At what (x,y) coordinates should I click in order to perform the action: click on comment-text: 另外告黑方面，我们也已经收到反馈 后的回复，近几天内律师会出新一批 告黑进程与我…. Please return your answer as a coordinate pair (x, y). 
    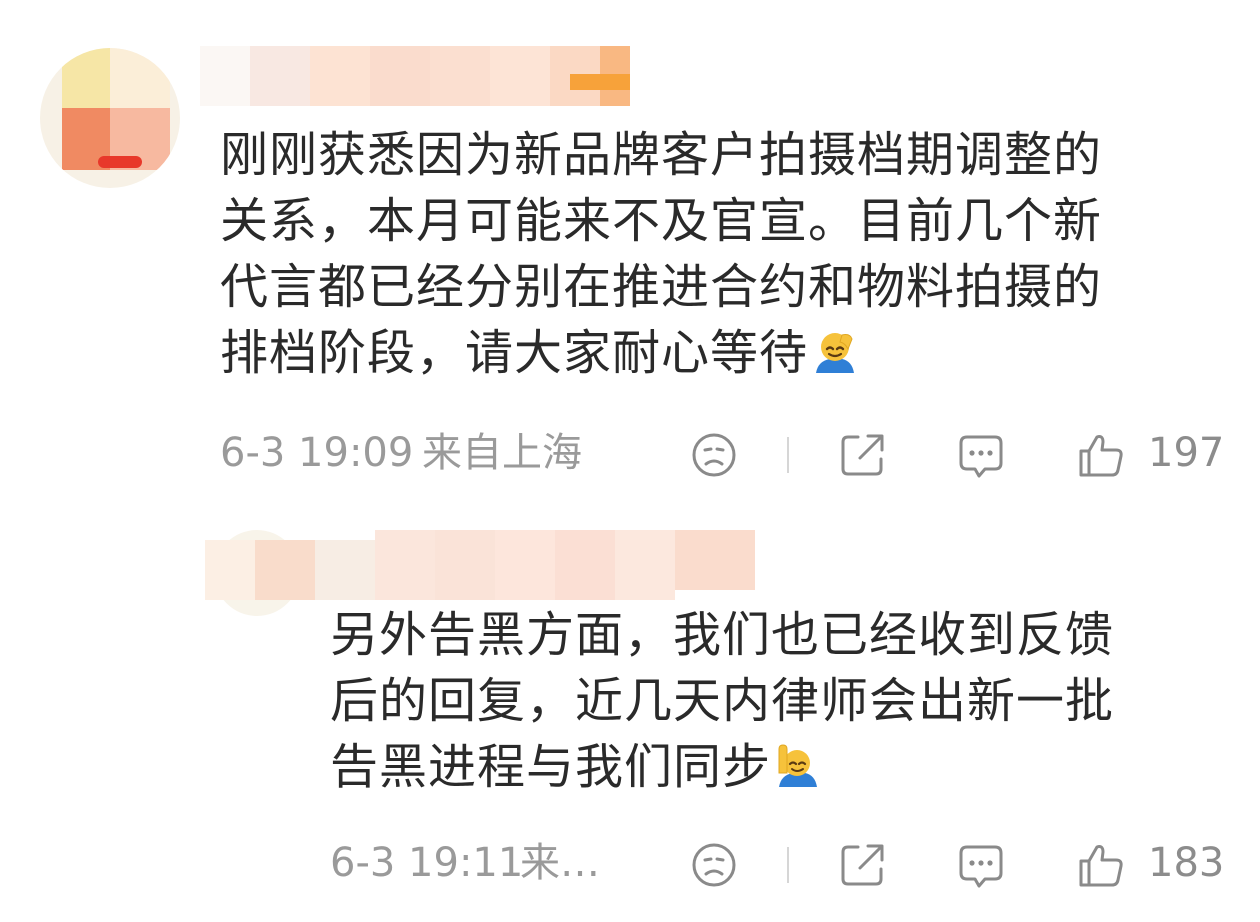
    Looking at the image, I should click on (722, 704).